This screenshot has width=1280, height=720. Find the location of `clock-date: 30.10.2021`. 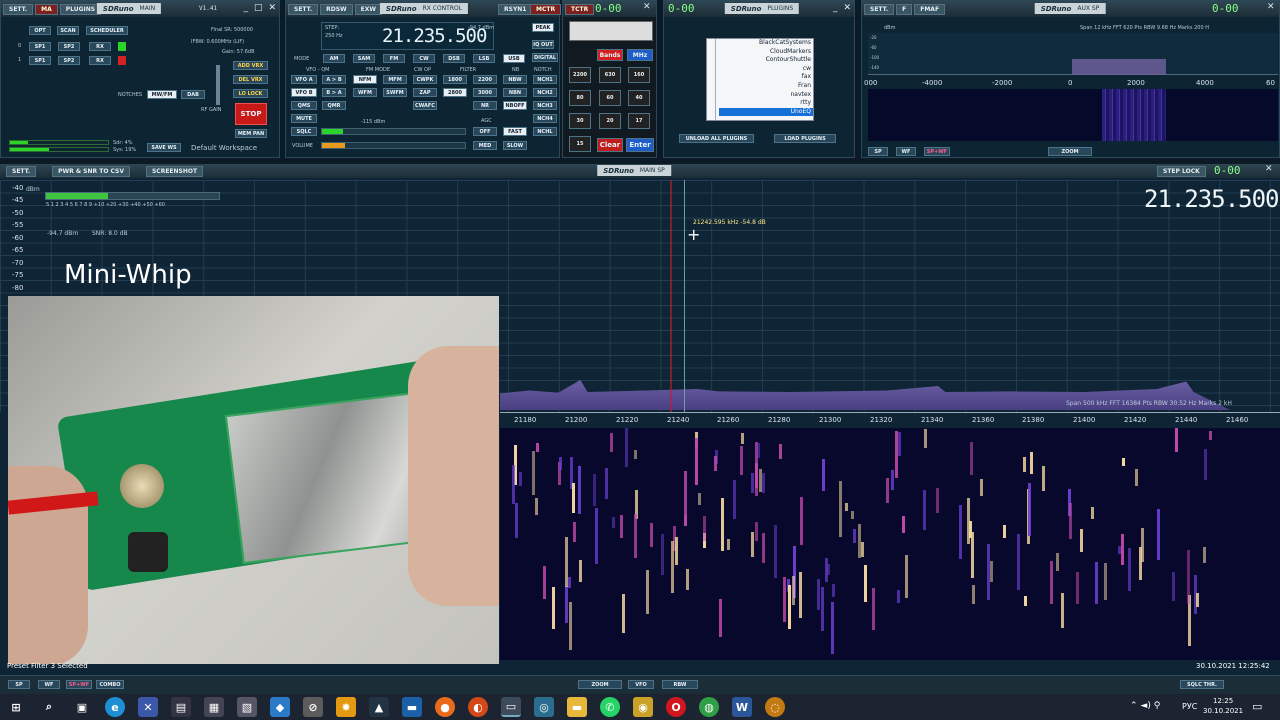

clock-date: 30.10.2021 is located at coordinates (1223, 711).